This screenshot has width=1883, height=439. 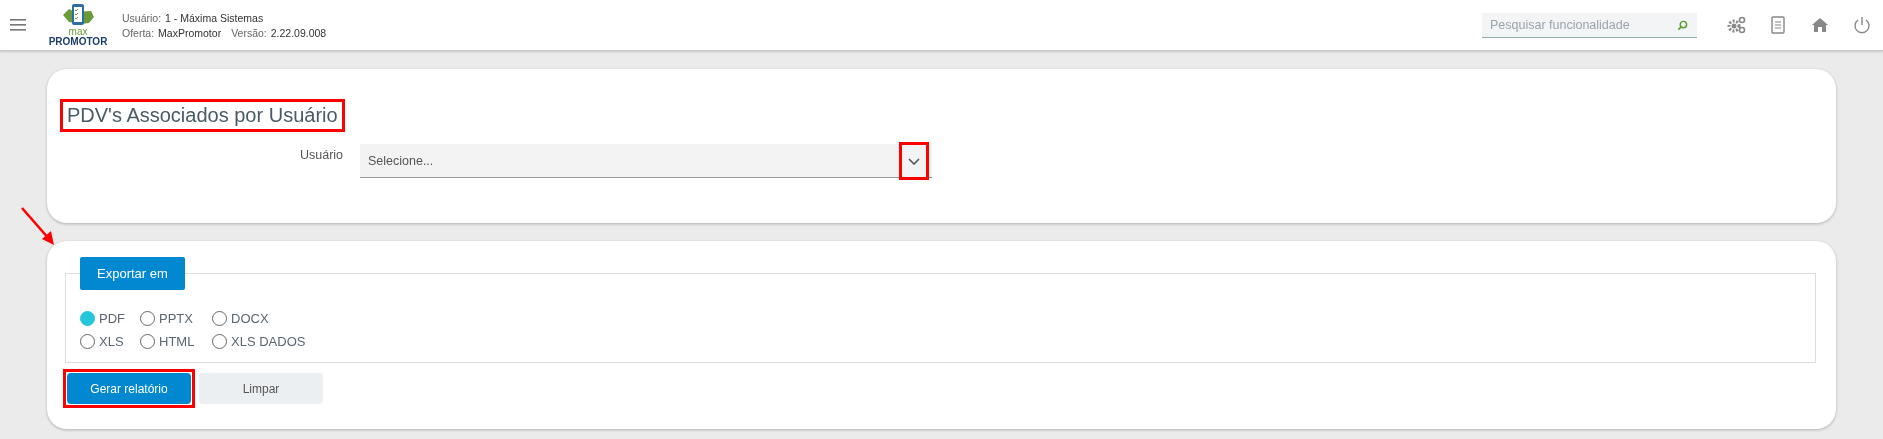 What do you see at coordinates (261, 388) in the screenshot?
I see `clear-button: Limpar` at bounding box center [261, 388].